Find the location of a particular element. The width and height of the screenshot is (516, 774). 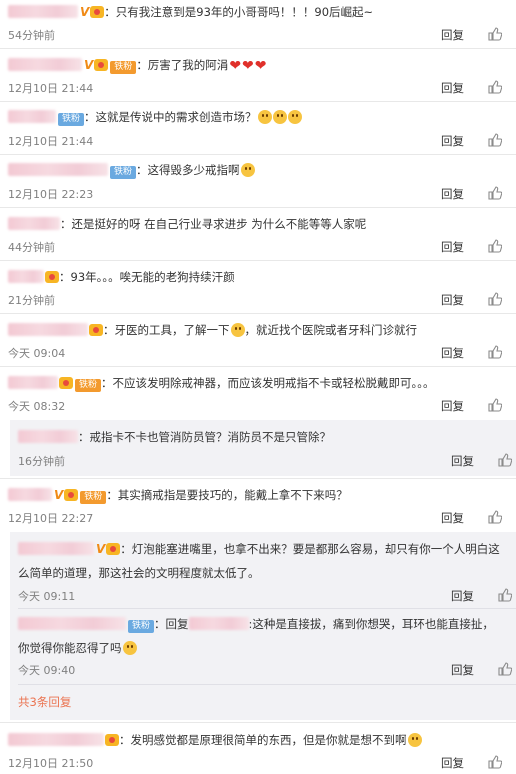

comment-item: ：牙医的工具，了解一下 ，就近找个医院或者牙科门诊就行 今天 09:04 回复 is located at coordinates (258, 340).